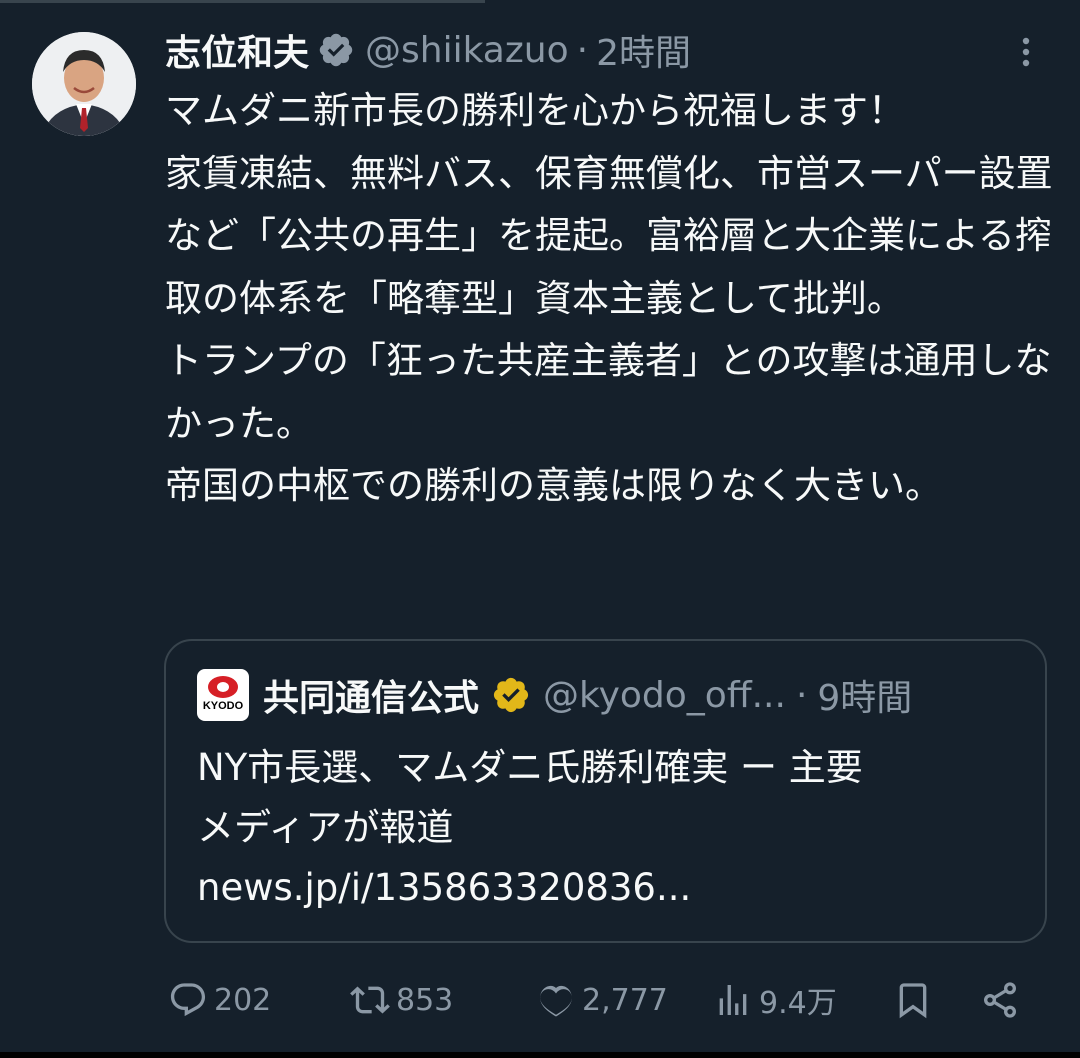  What do you see at coordinates (370, 1000) in the screenshot?
I see `repost-icon` at bounding box center [370, 1000].